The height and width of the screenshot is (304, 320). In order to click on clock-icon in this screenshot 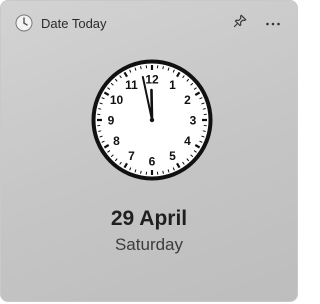, I will do `click(24, 23)`.